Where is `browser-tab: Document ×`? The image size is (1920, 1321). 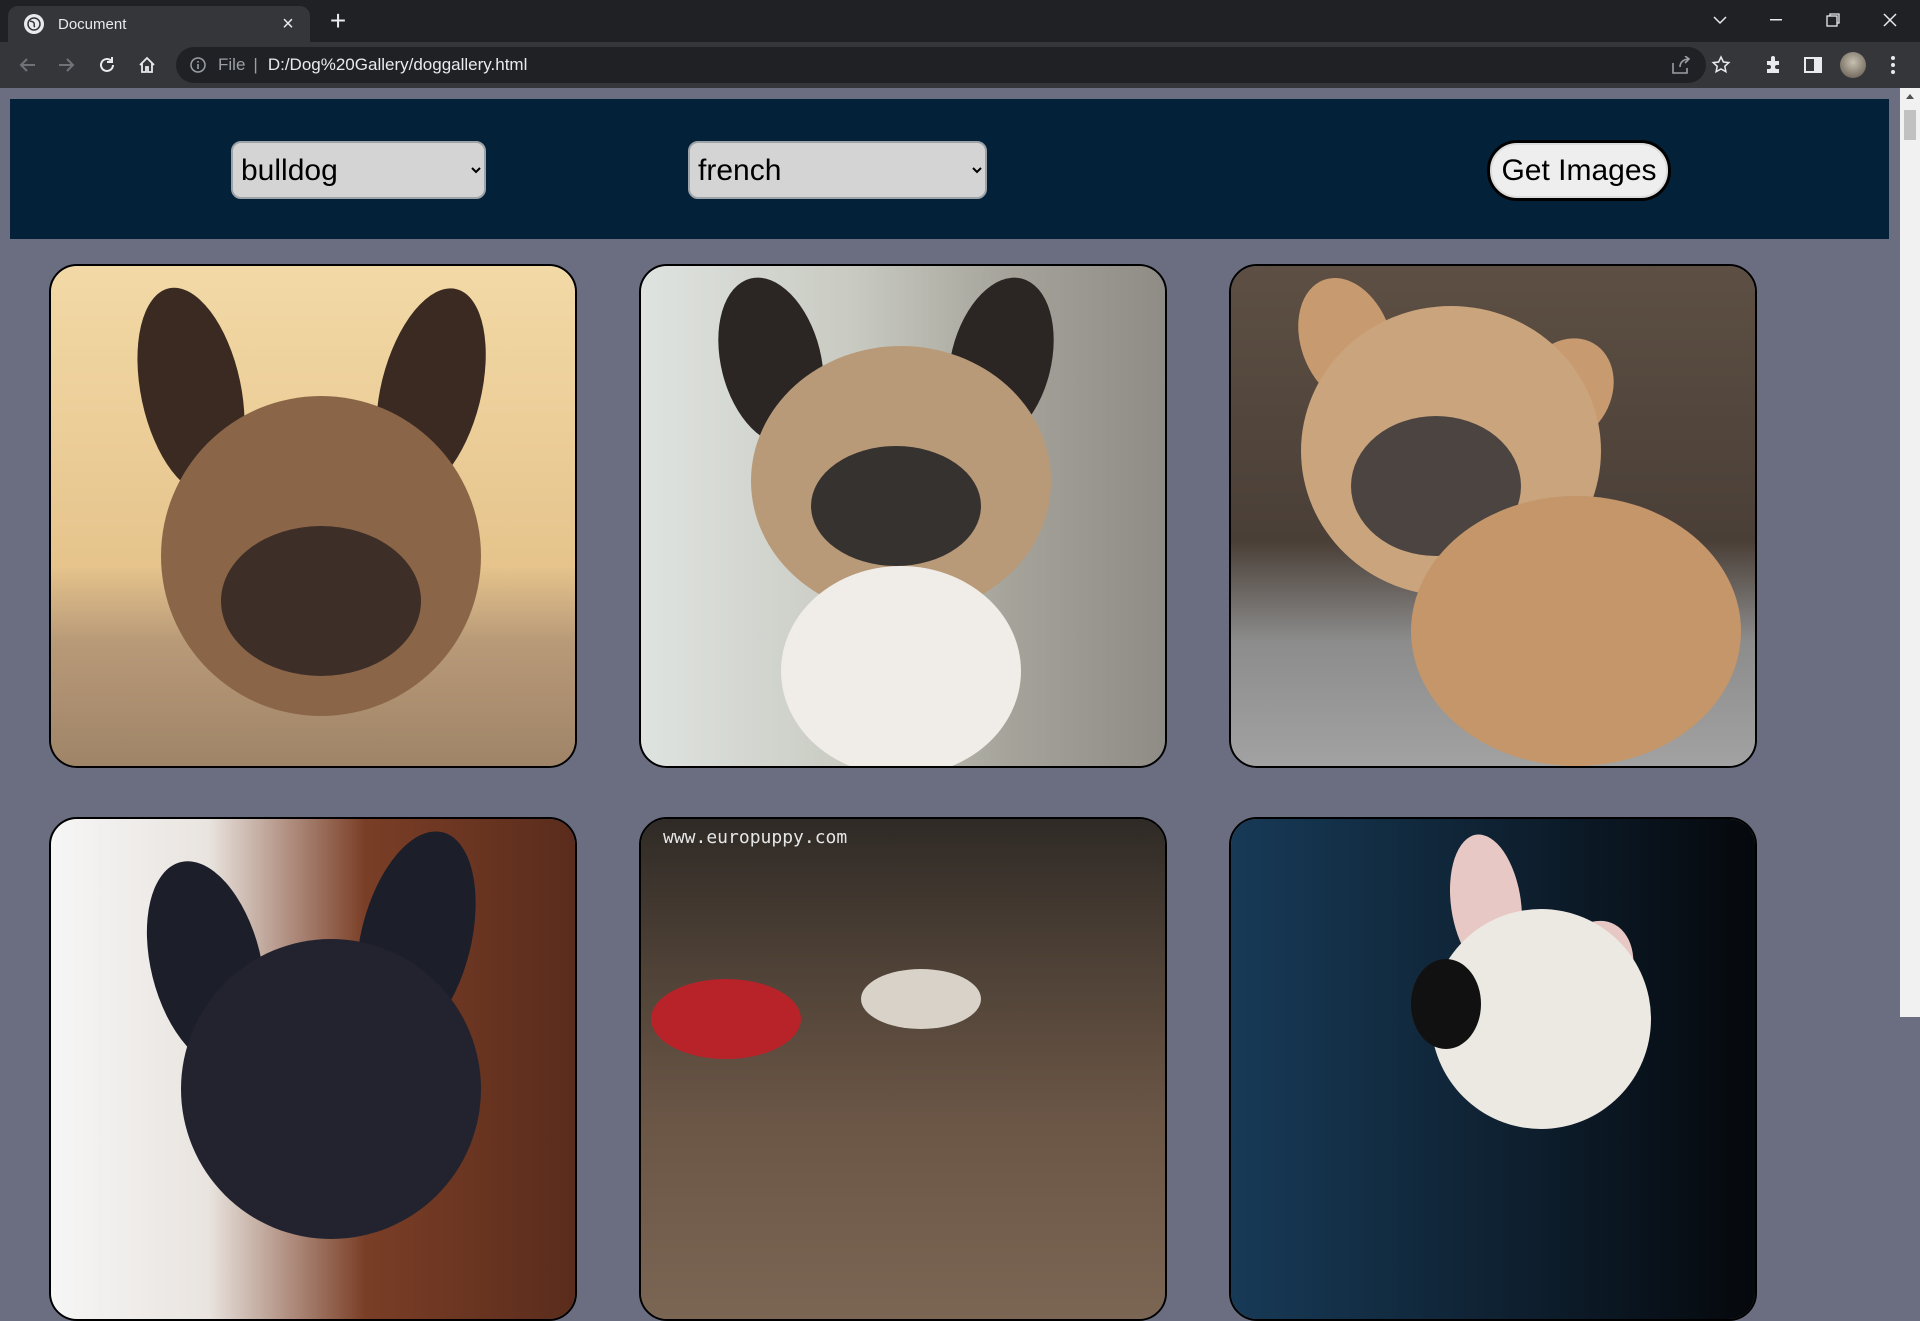
browser-tab: Document × is located at coordinates (159, 24).